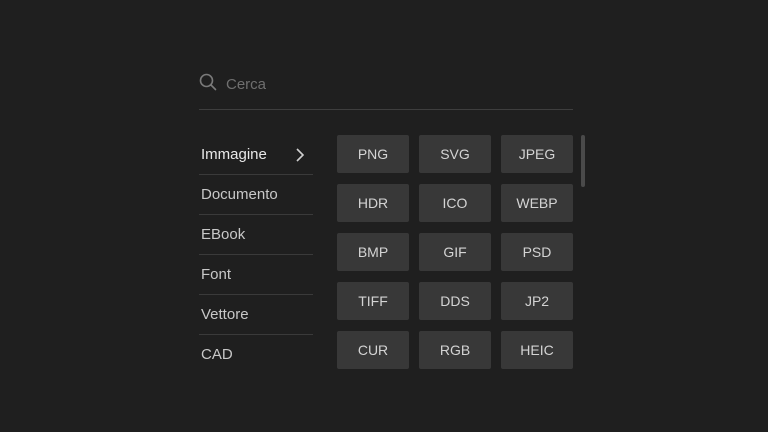  What do you see at coordinates (537, 350) in the screenshot?
I see `format-button-heic: HEIC` at bounding box center [537, 350].